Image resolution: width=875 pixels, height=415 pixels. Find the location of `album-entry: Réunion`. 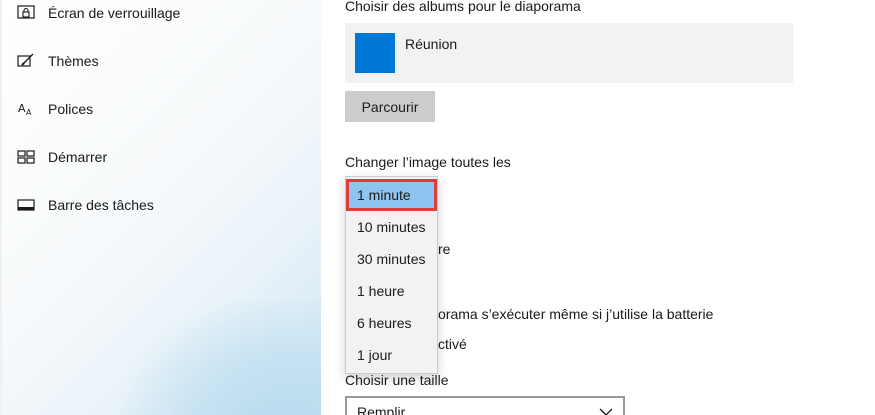

album-entry: Réunion is located at coordinates (569, 53).